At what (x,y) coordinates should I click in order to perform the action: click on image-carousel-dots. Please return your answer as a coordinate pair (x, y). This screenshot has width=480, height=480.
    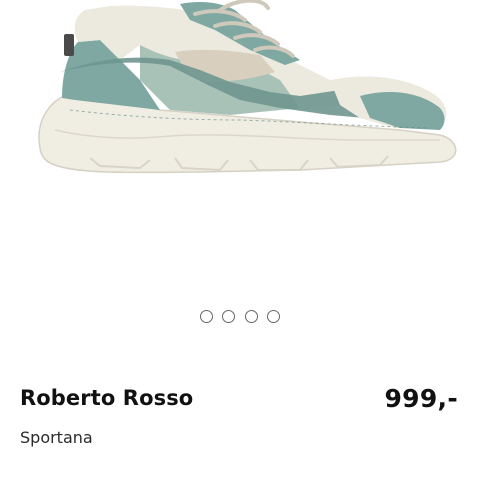
    Looking at the image, I should click on (240, 316).